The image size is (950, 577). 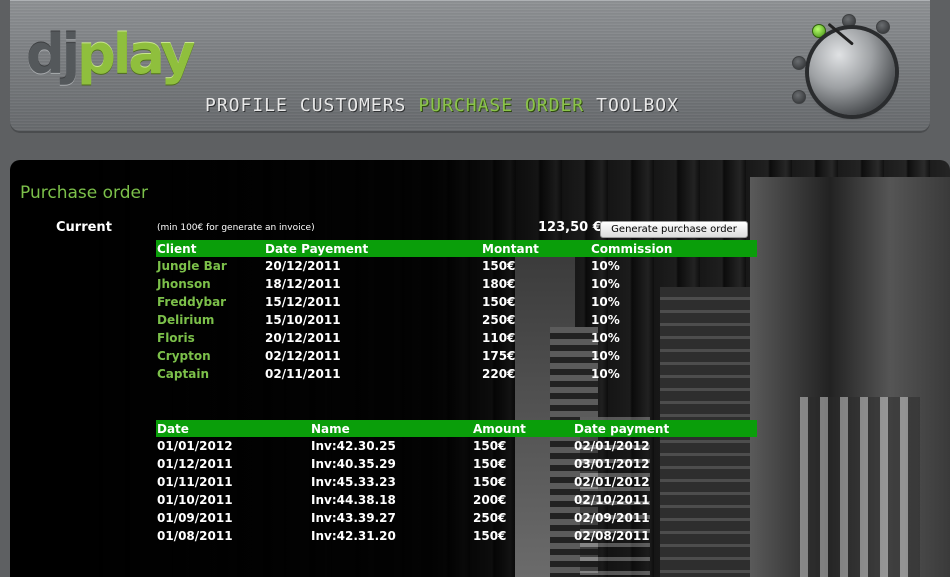 What do you see at coordinates (303, 374) in the screenshot?
I see `date-payement: 02/11/2011` at bounding box center [303, 374].